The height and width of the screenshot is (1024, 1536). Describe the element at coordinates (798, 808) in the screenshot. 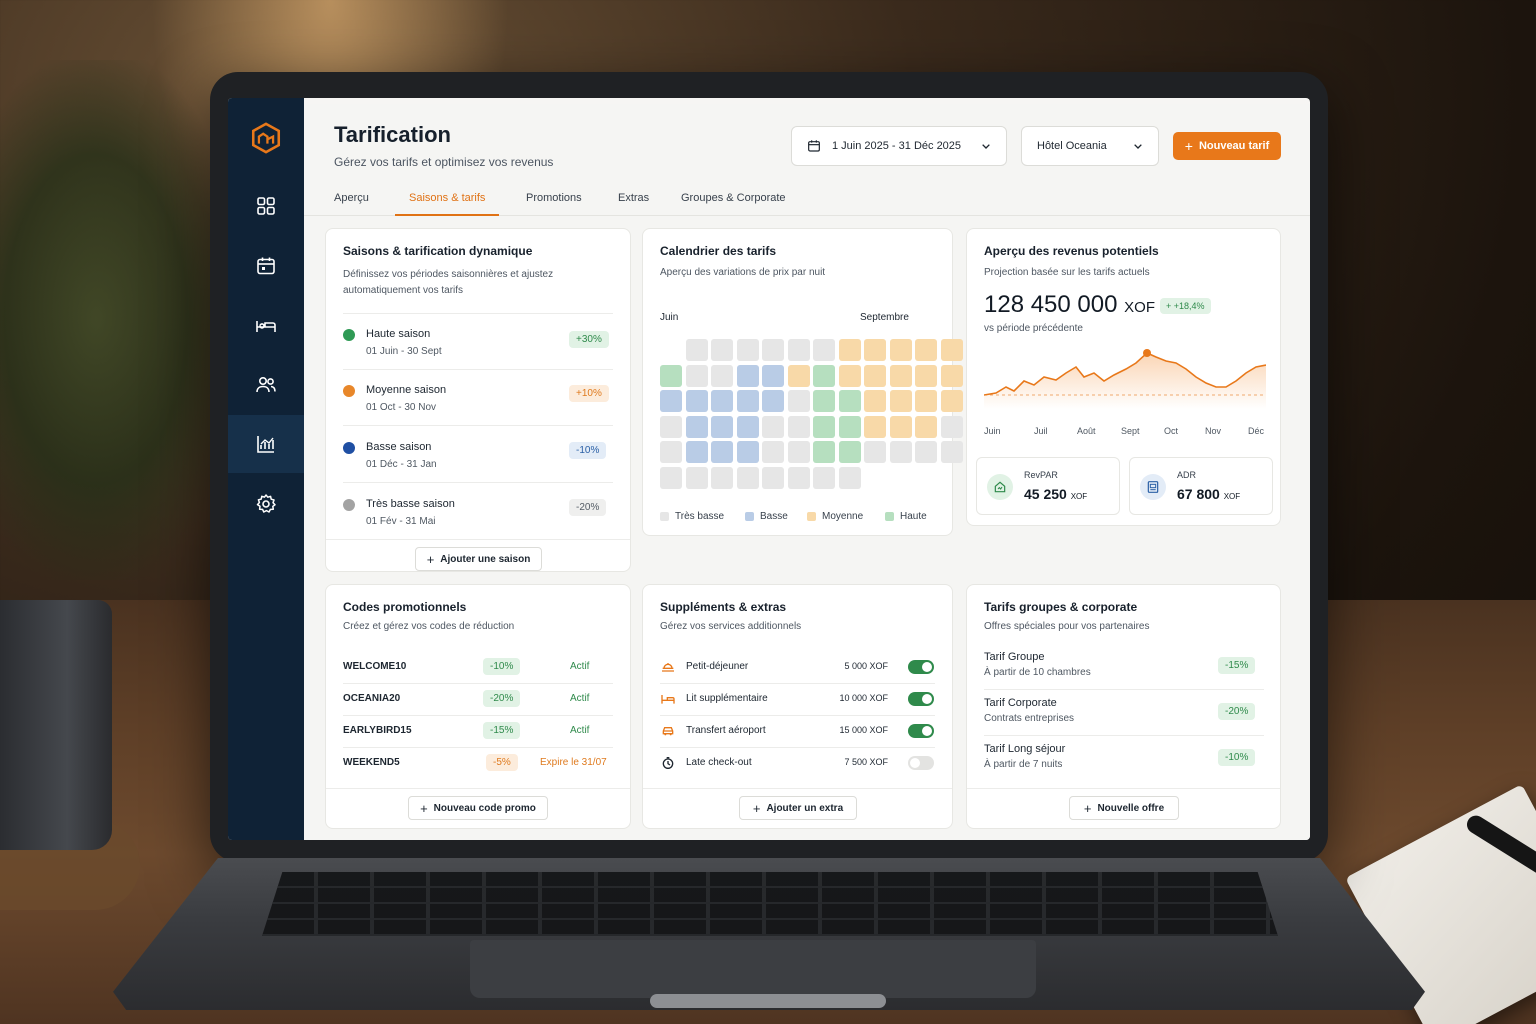

I see `add-extra-button: + Ajouter un extra` at that location.